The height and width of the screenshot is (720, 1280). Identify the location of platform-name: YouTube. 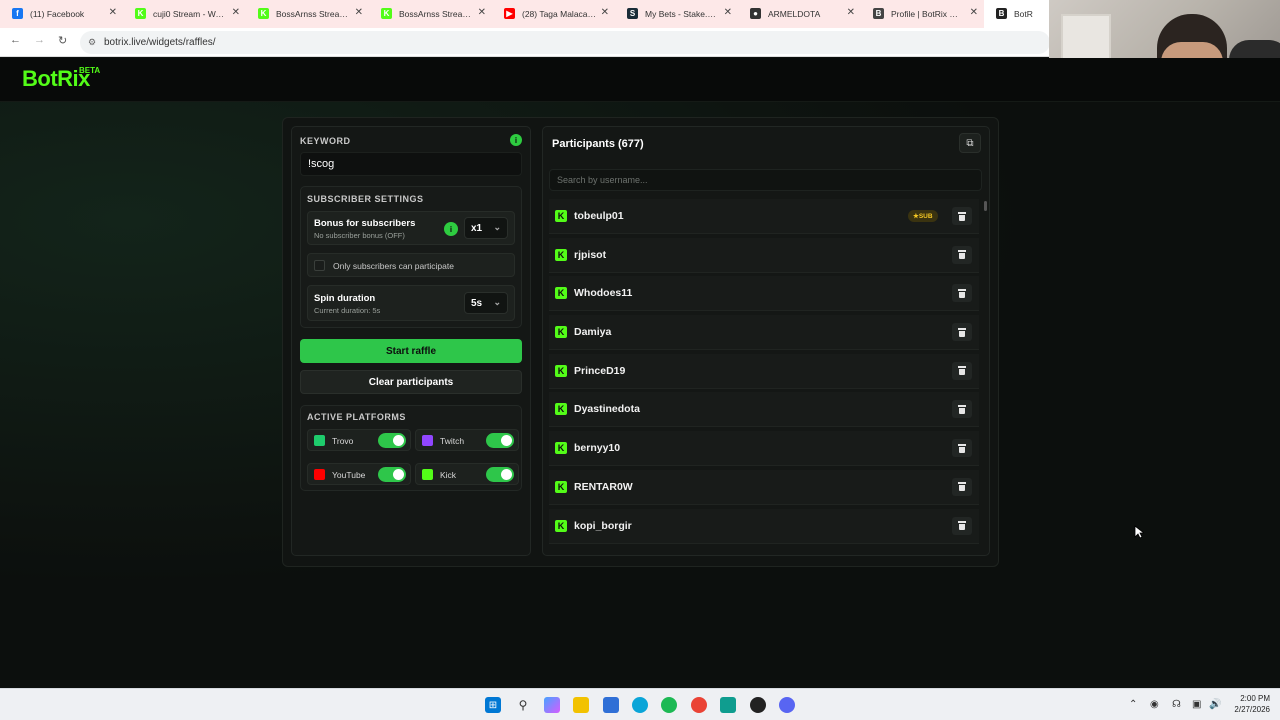
(349, 475).